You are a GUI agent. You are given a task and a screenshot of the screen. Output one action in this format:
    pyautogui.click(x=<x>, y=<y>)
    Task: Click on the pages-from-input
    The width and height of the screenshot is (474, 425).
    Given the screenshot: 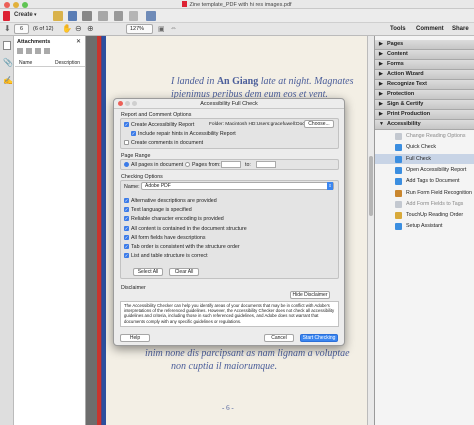 What is the action you would take?
    pyautogui.click(x=231, y=164)
    